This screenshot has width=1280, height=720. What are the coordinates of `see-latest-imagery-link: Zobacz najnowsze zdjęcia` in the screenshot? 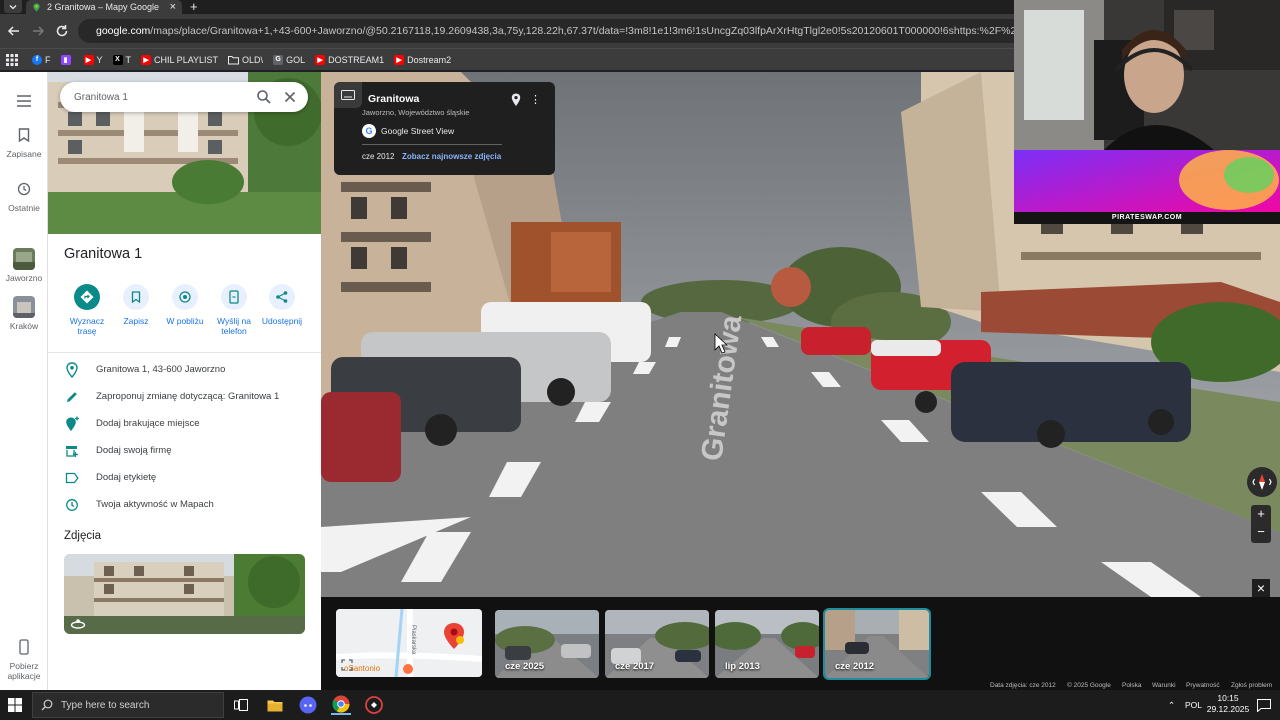 It's located at (451, 156).